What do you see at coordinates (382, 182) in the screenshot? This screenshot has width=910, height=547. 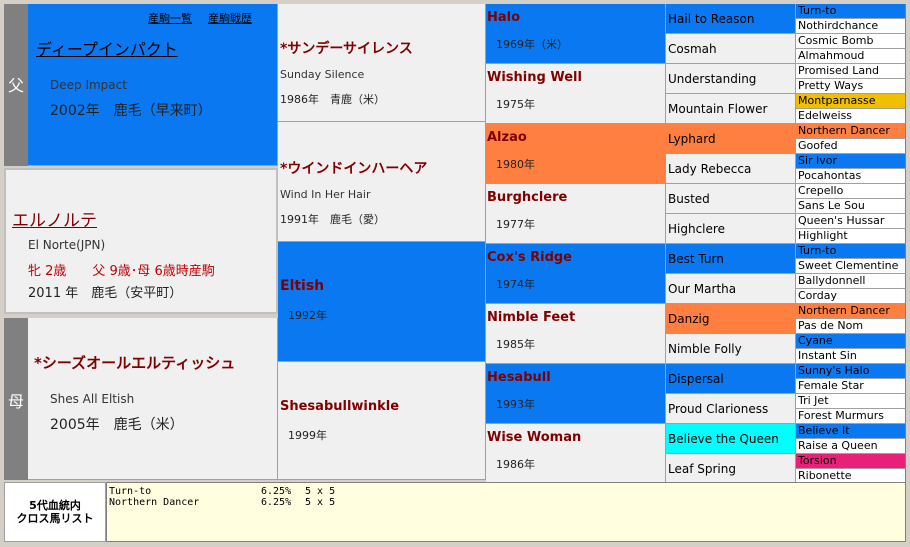 I see `gen2-cell: *ウインドインハーヘア Wind In Her Hair 1991年 鹿毛（愛）` at bounding box center [382, 182].